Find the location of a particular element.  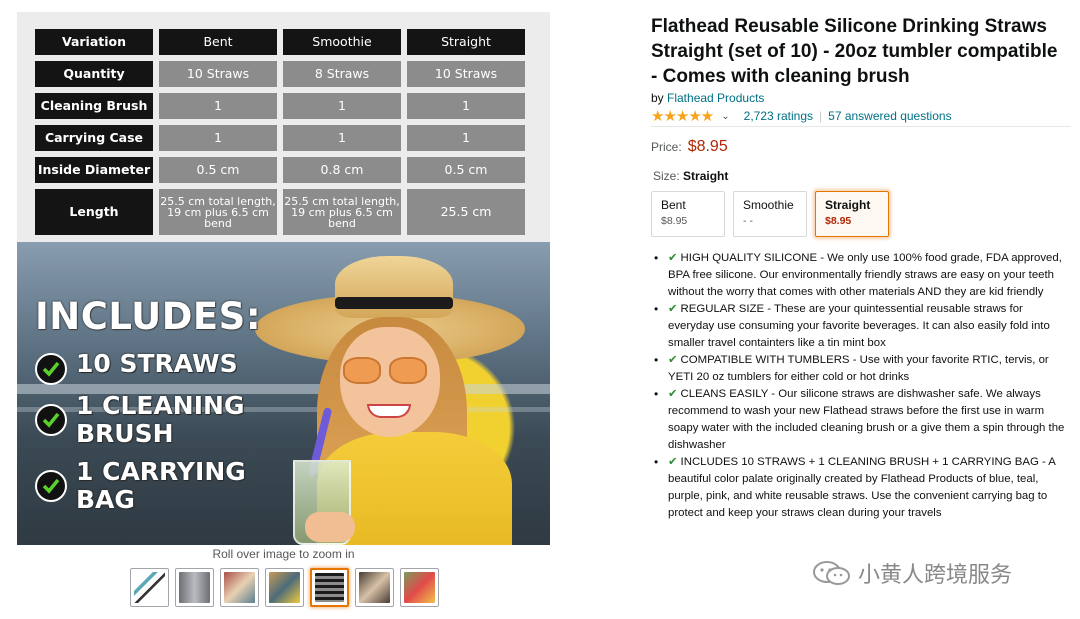

thumbnail-strip is located at coordinates (284, 587).